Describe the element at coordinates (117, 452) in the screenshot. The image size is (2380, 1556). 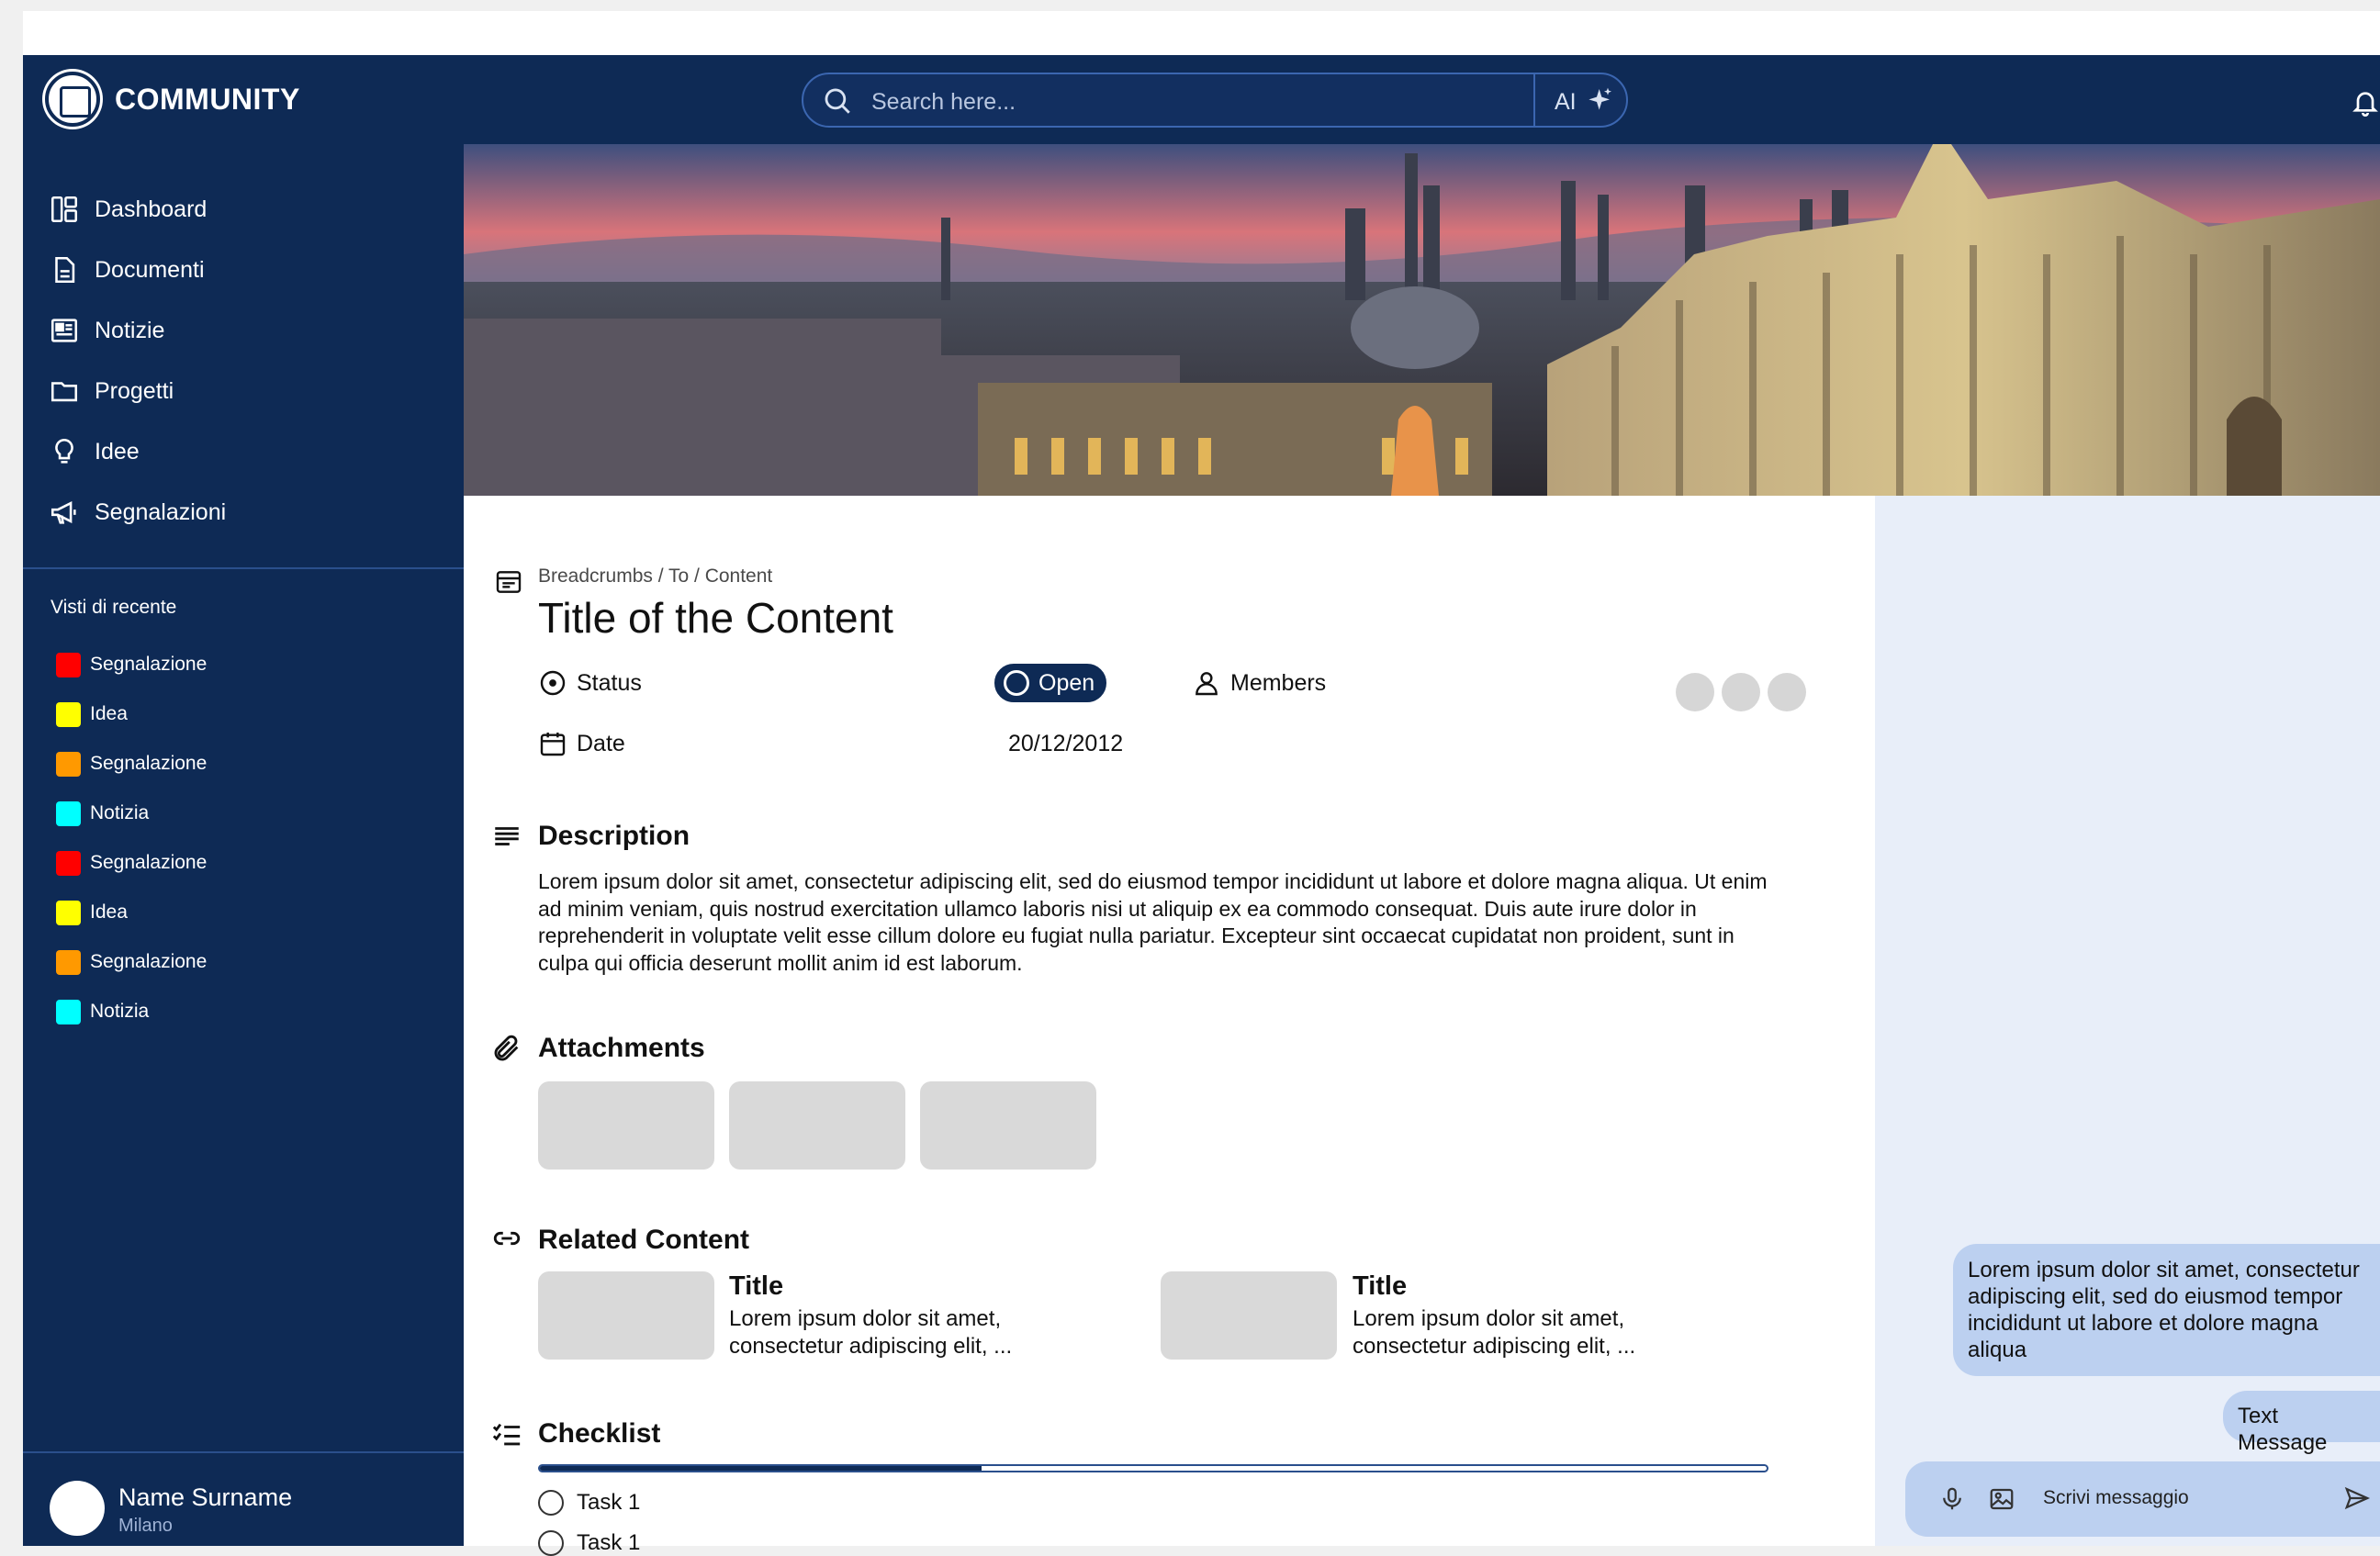
I see `sidebar-item-label: Idee` at that location.